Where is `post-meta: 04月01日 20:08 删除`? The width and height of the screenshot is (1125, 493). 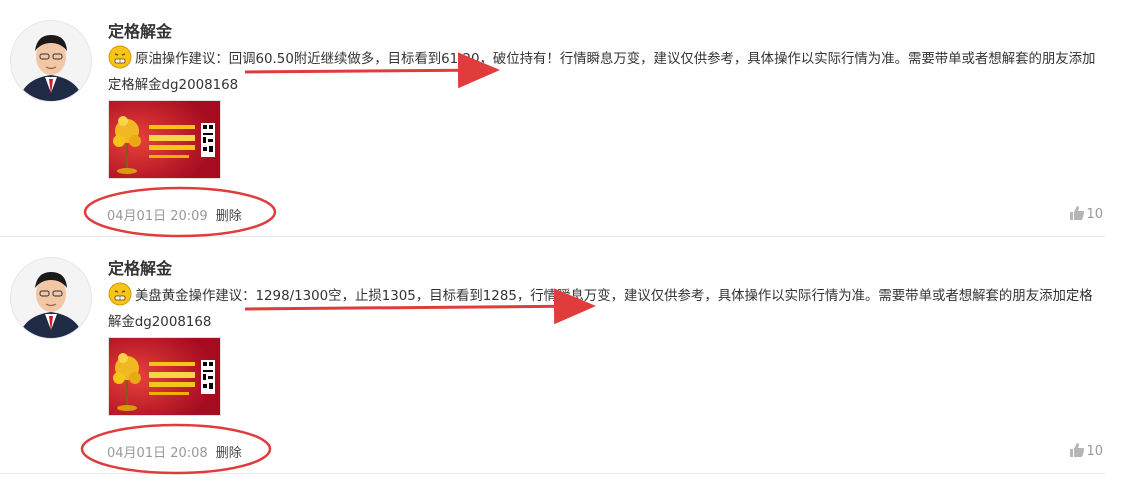
post-meta: 04月01日 20:08 删除 is located at coordinates (174, 451).